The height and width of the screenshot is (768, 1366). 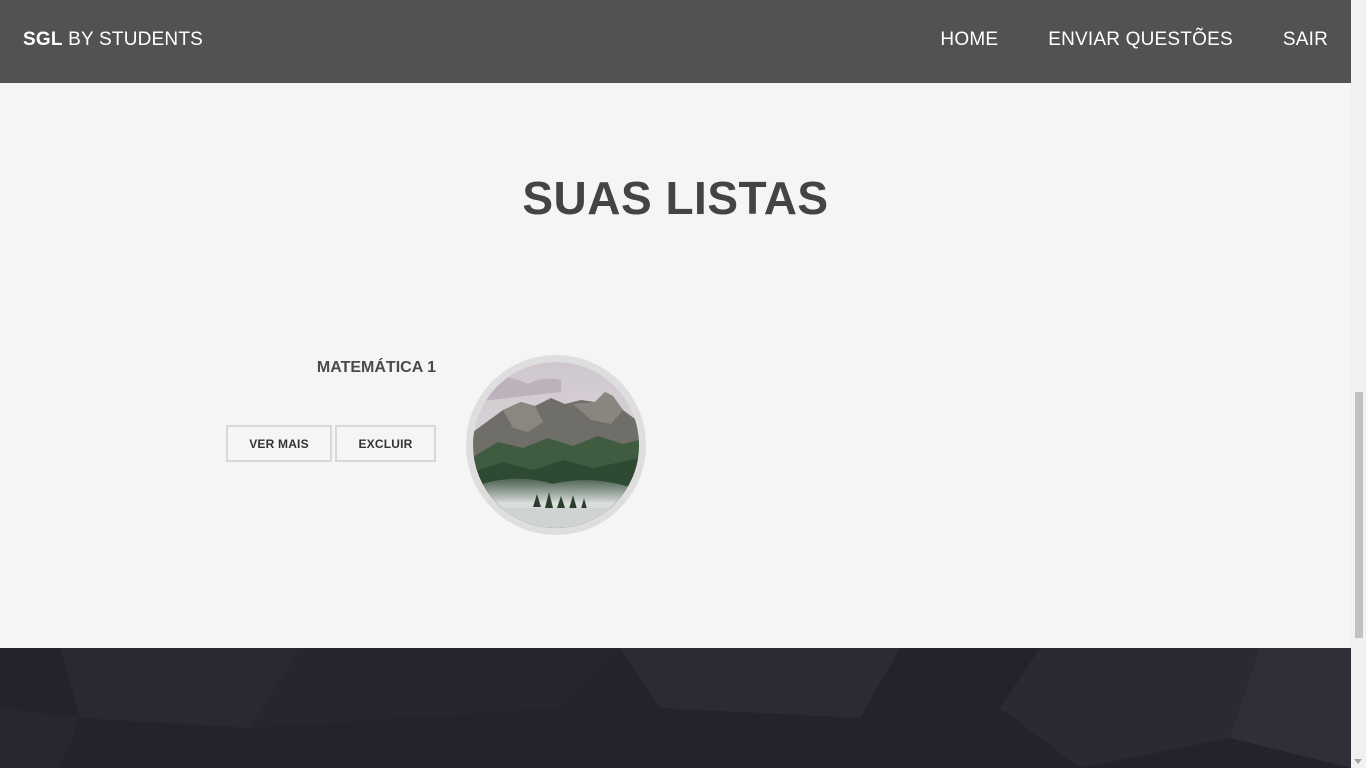 What do you see at coordinates (133, 39) in the screenshot?
I see `brand-rest: BY STUDENTS` at bounding box center [133, 39].